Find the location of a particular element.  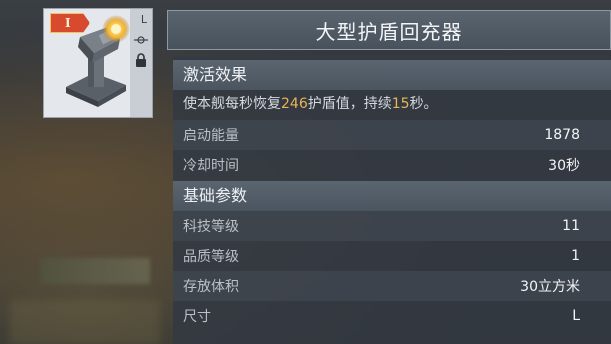

background-sign is located at coordinates (95, 271).